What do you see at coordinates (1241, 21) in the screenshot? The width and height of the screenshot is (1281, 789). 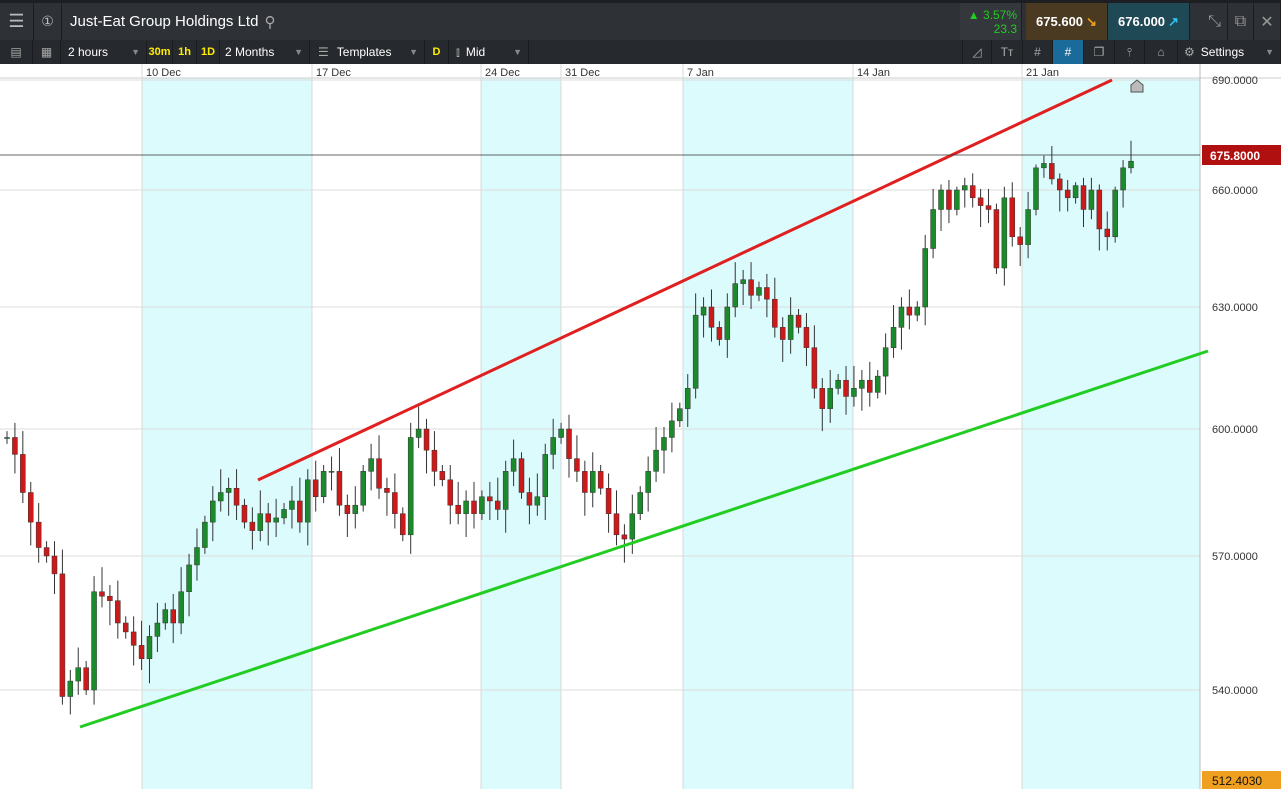 I see `popout-icon: ⧉` at bounding box center [1241, 21].